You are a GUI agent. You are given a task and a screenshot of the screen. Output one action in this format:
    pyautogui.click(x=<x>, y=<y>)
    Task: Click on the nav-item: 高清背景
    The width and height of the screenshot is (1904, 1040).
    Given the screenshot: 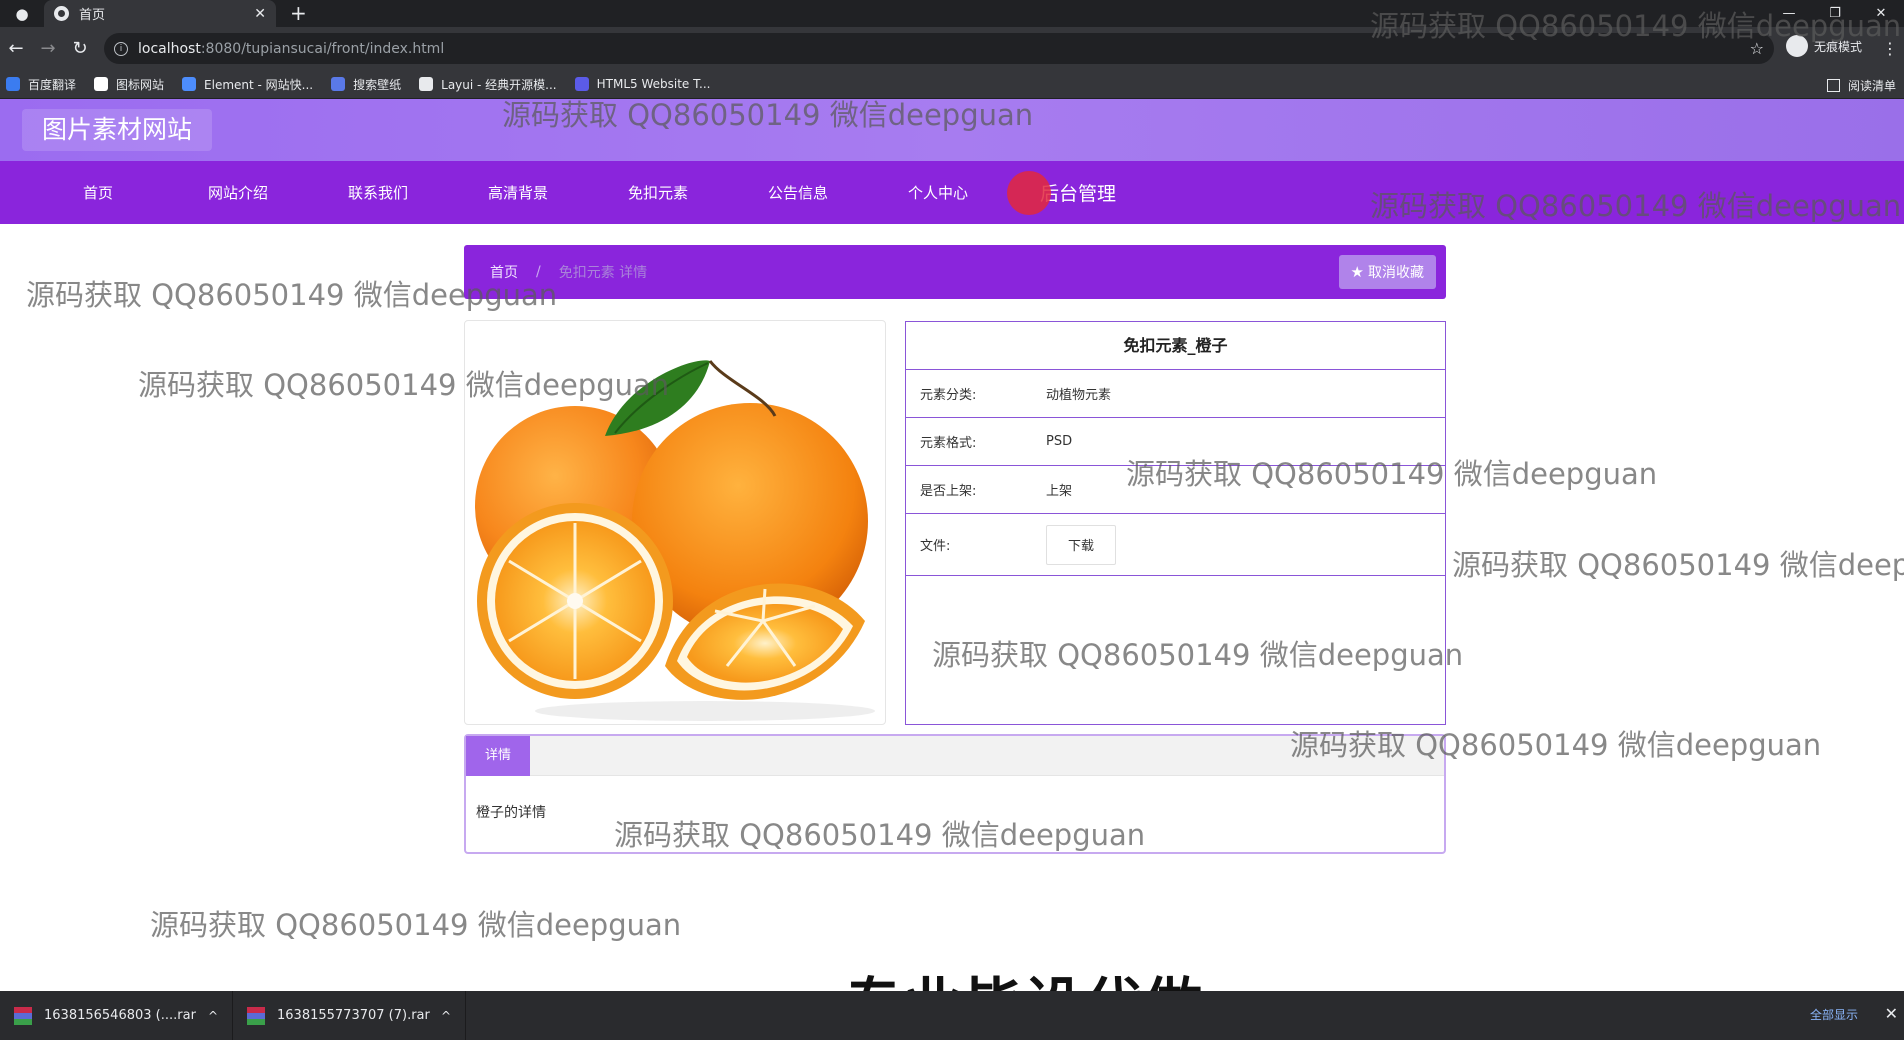 What is the action you would take?
    pyautogui.click(x=518, y=192)
    